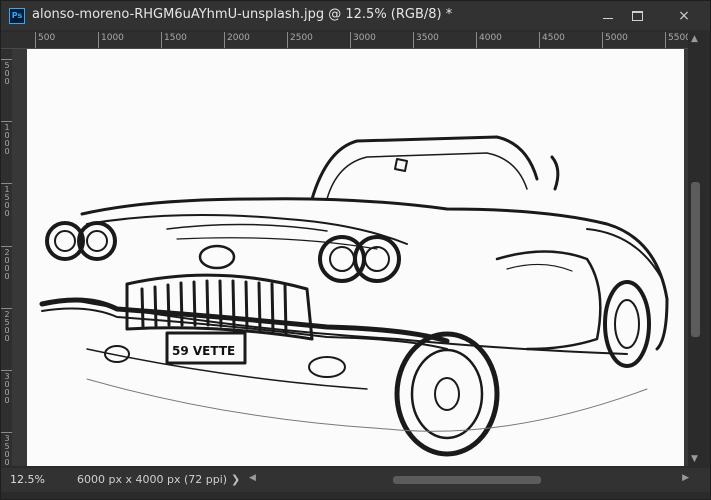 Image resolution: width=711 pixels, height=500 pixels. What do you see at coordinates (203, 351) in the screenshot?
I see `plate-text: 59 VETTE` at bounding box center [203, 351].